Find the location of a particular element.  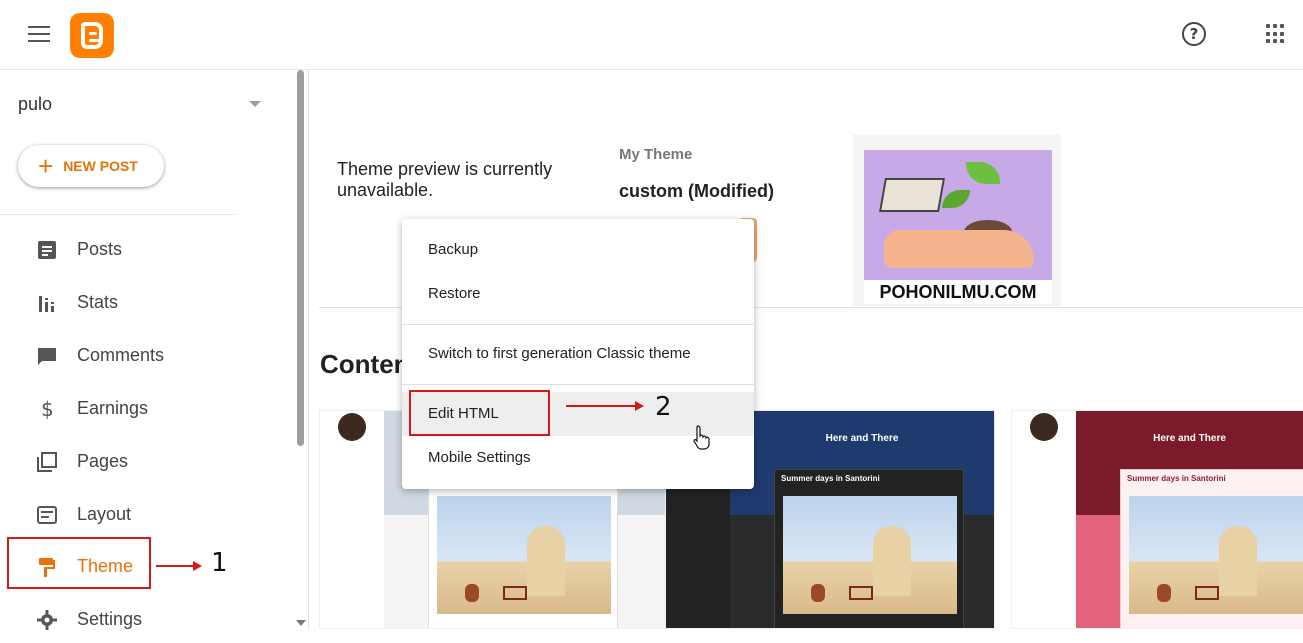

theme-card: Here and There Summer days in Santorini is located at coordinates (1157, 519).